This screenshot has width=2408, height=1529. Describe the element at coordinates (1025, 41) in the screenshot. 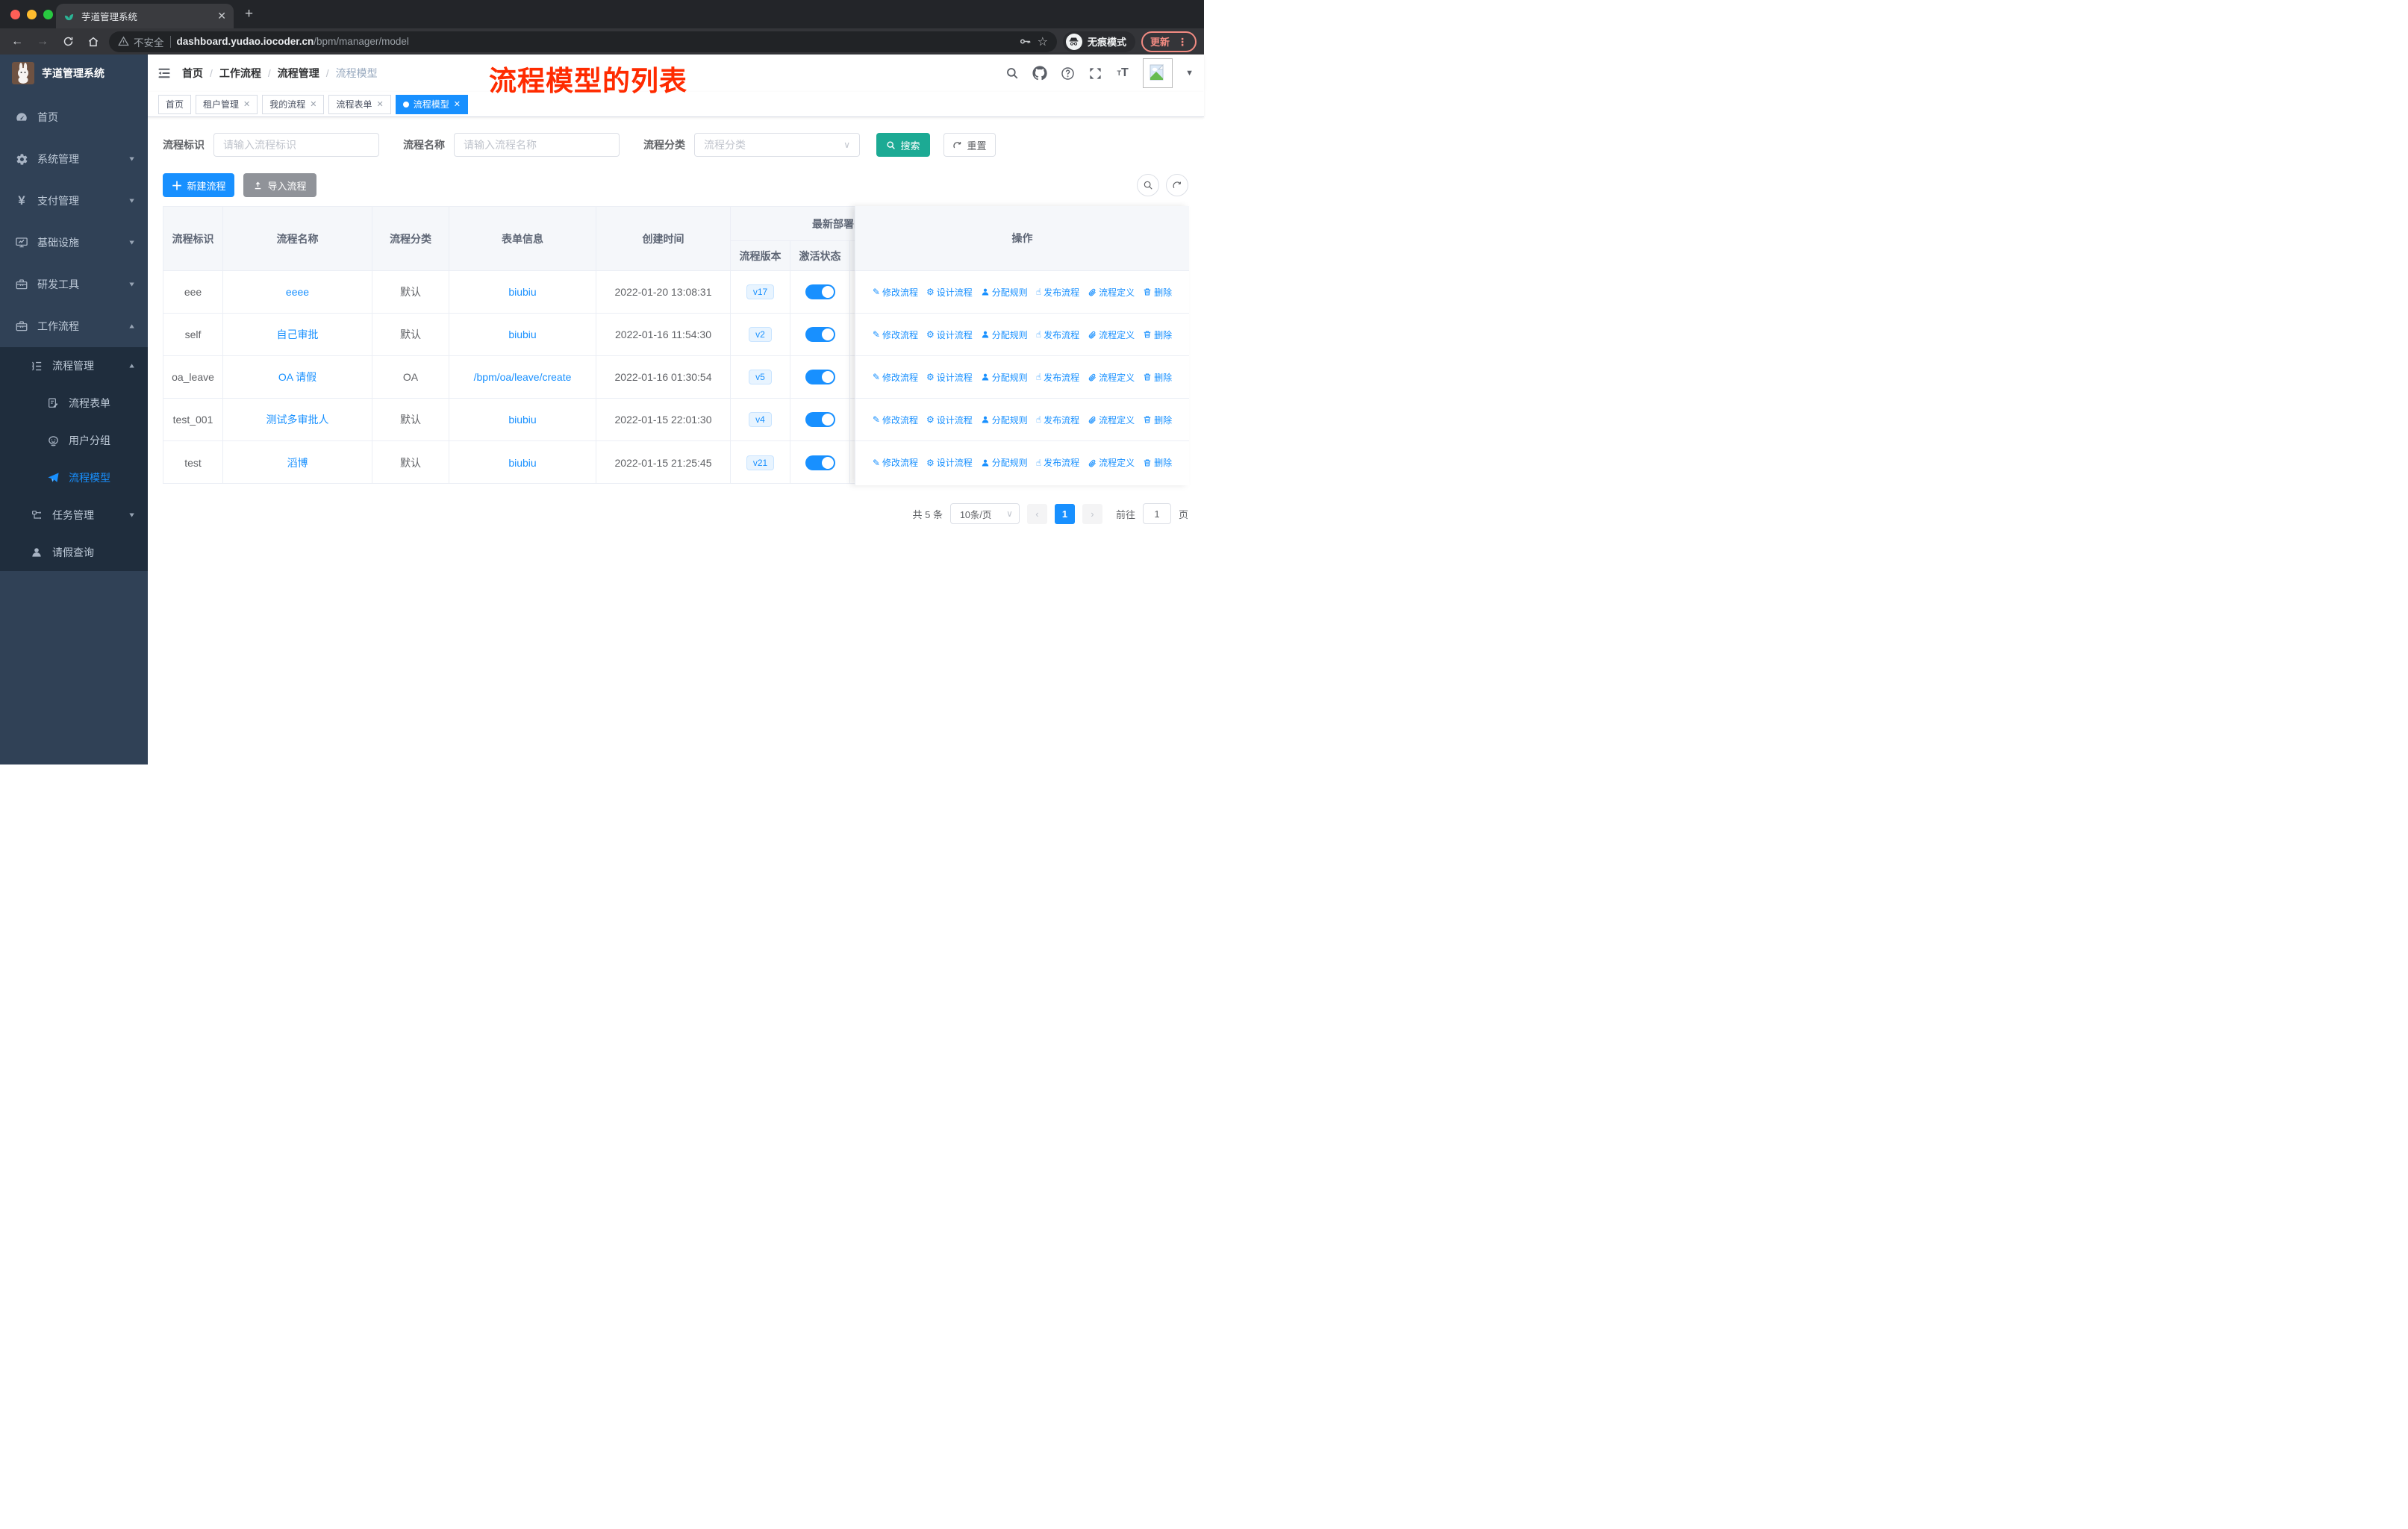

I see `key-icon` at that location.